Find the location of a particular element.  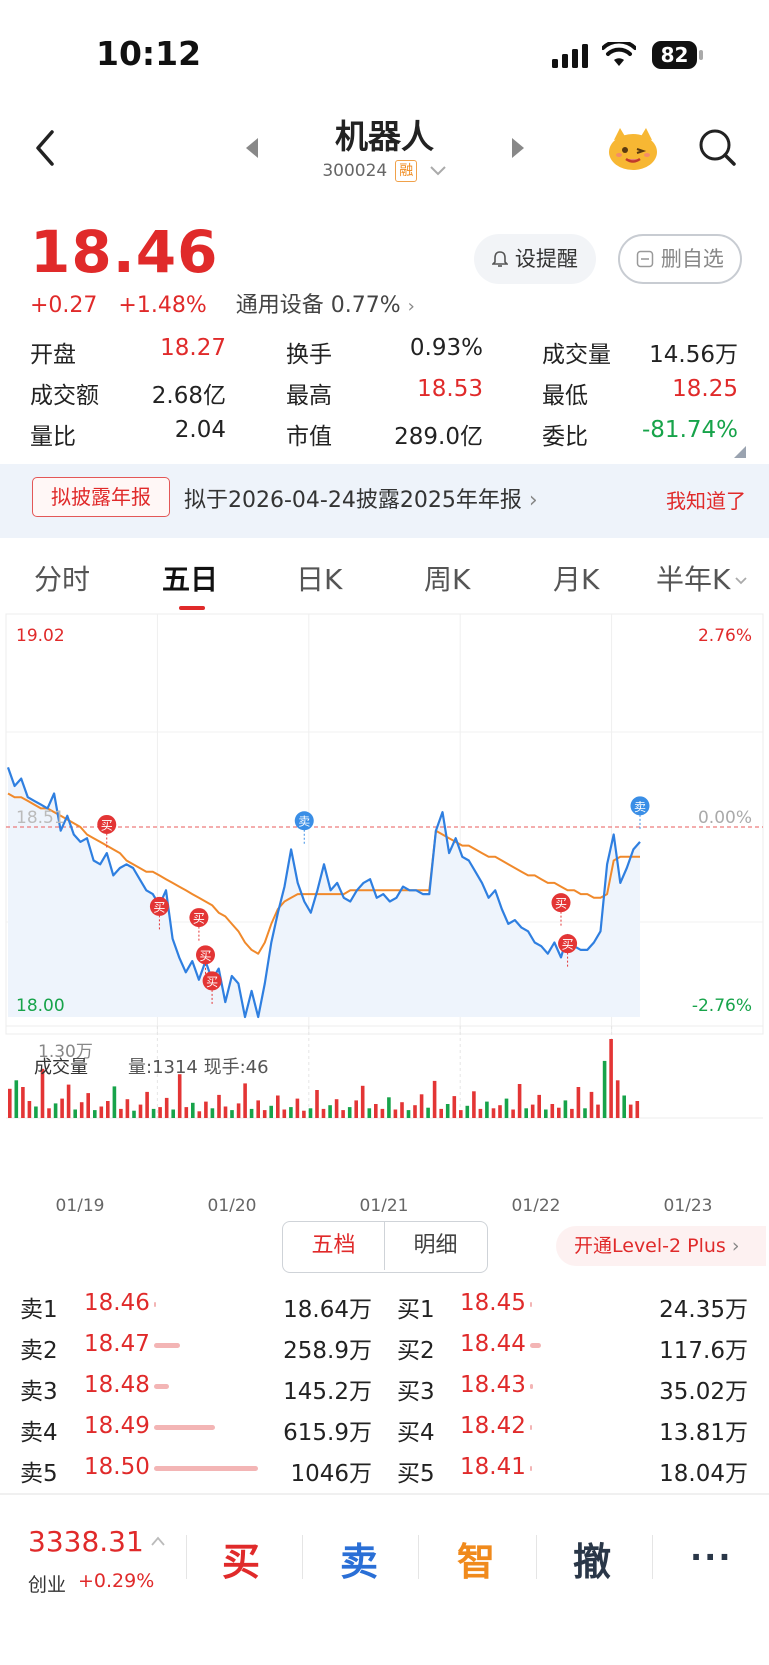

set-alert-button: 设提醒 is located at coordinates (535, 259).